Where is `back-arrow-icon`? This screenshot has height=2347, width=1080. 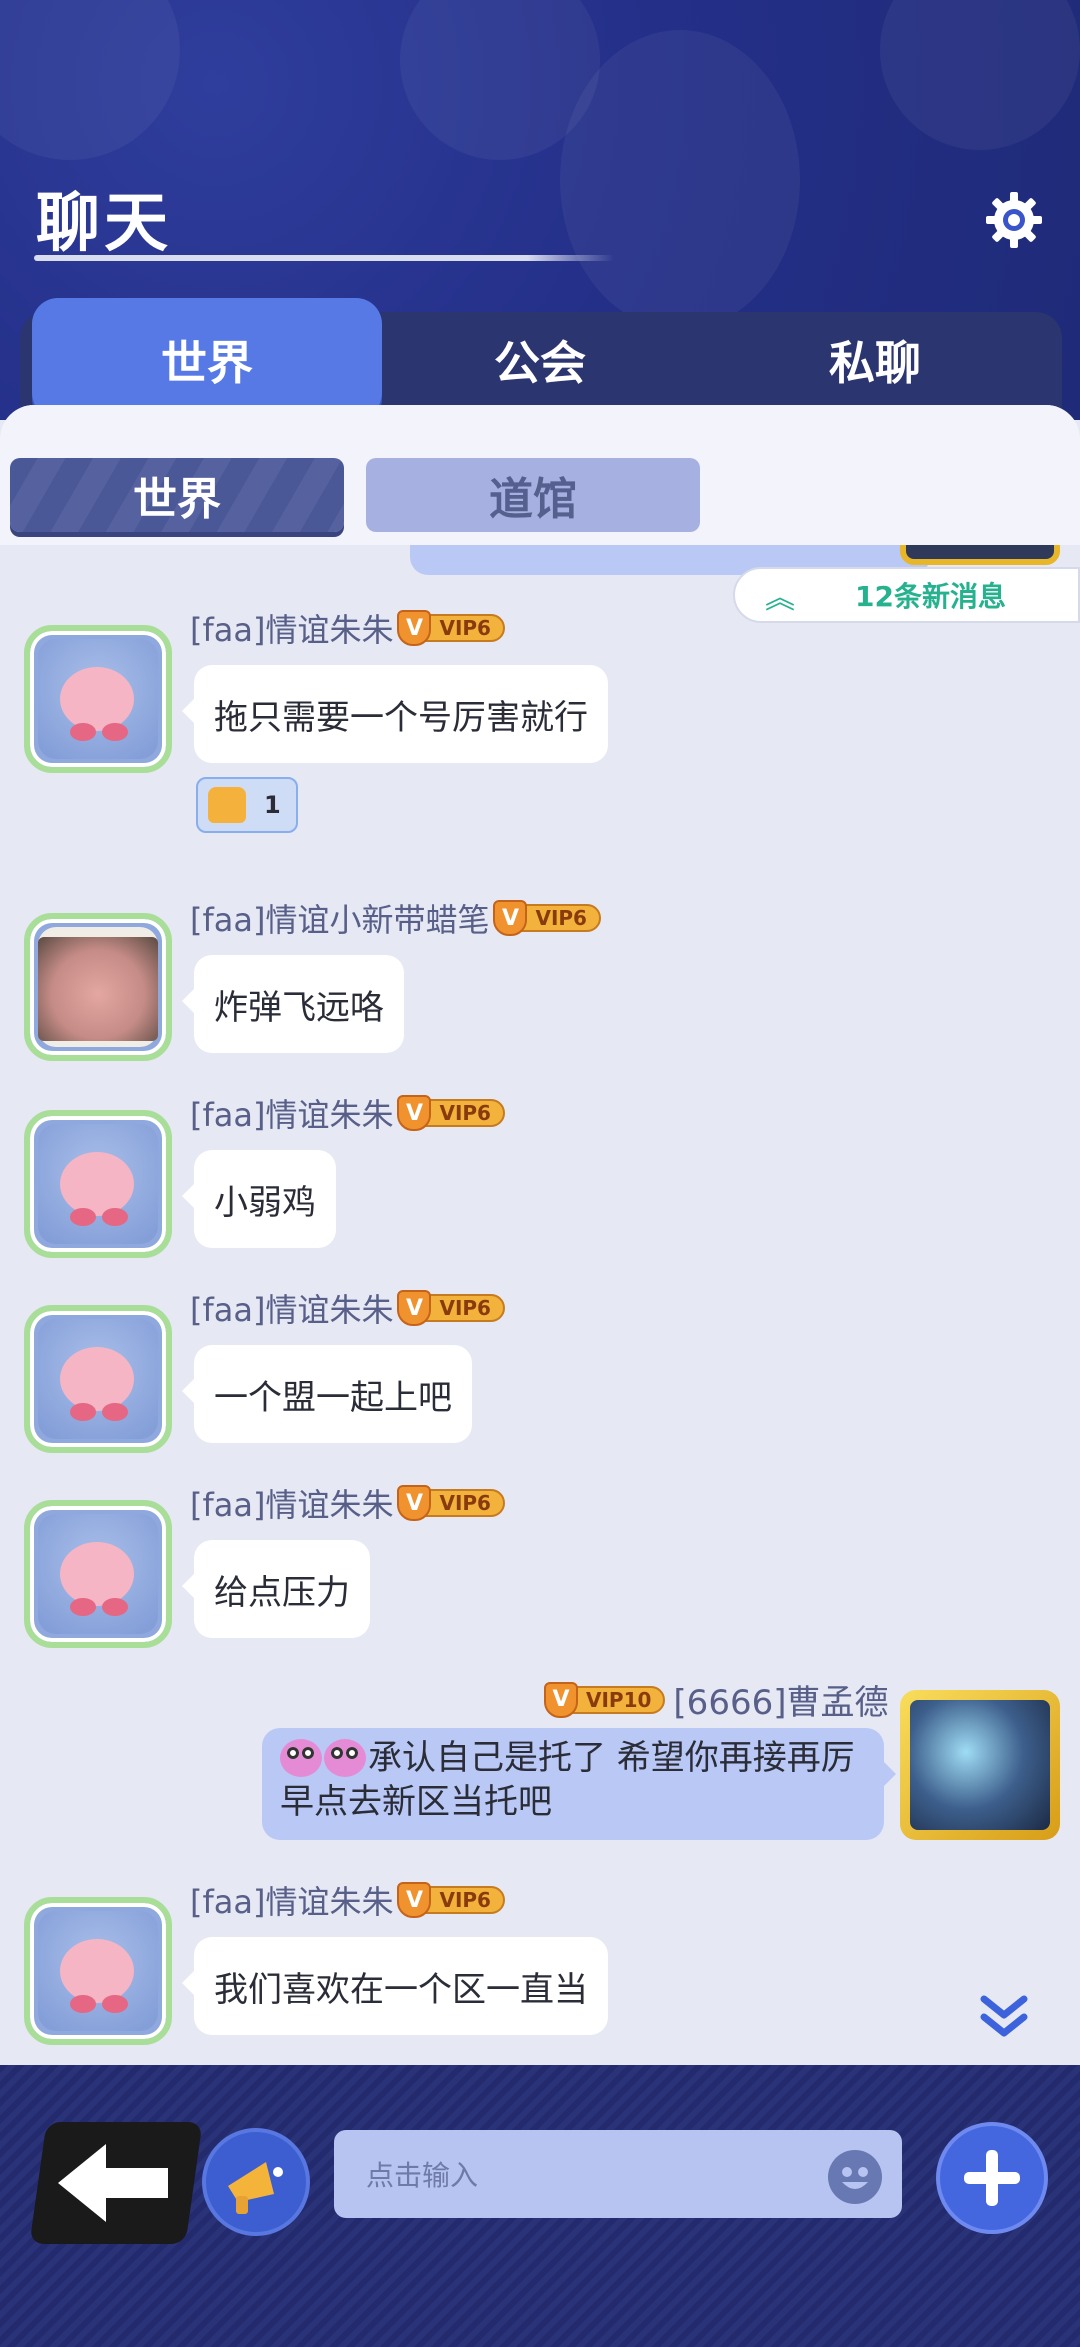 back-arrow-icon is located at coordinates (113, 2183).